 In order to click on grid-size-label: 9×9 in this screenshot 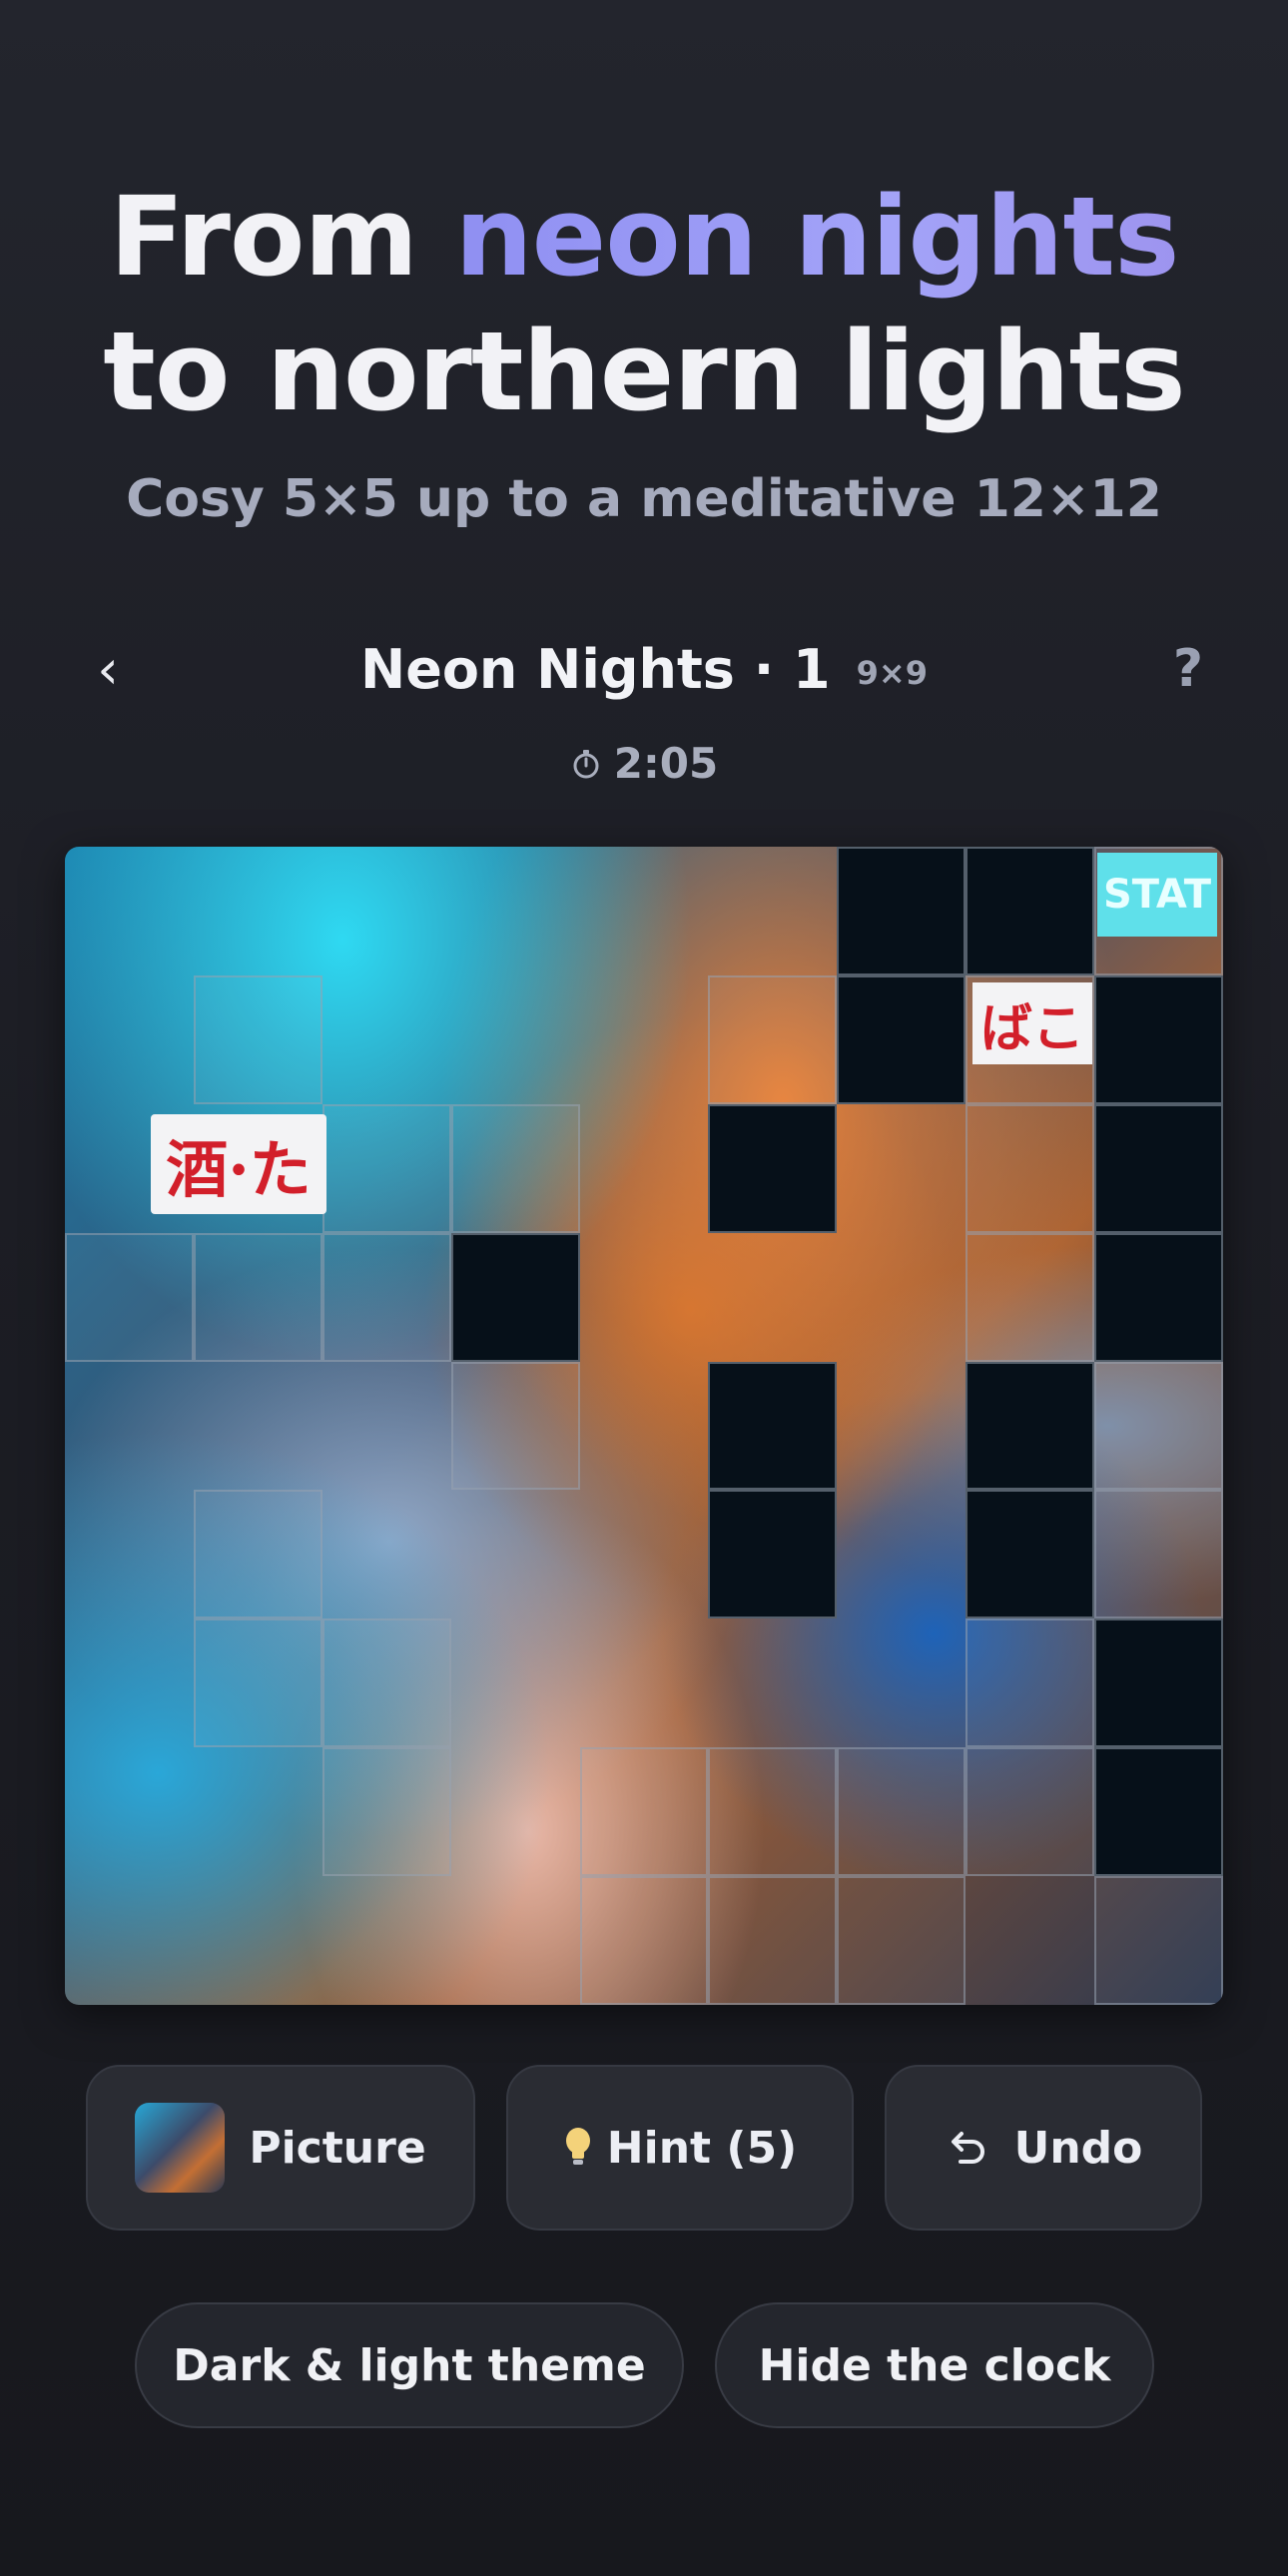, I will do `click(892, 673)`.